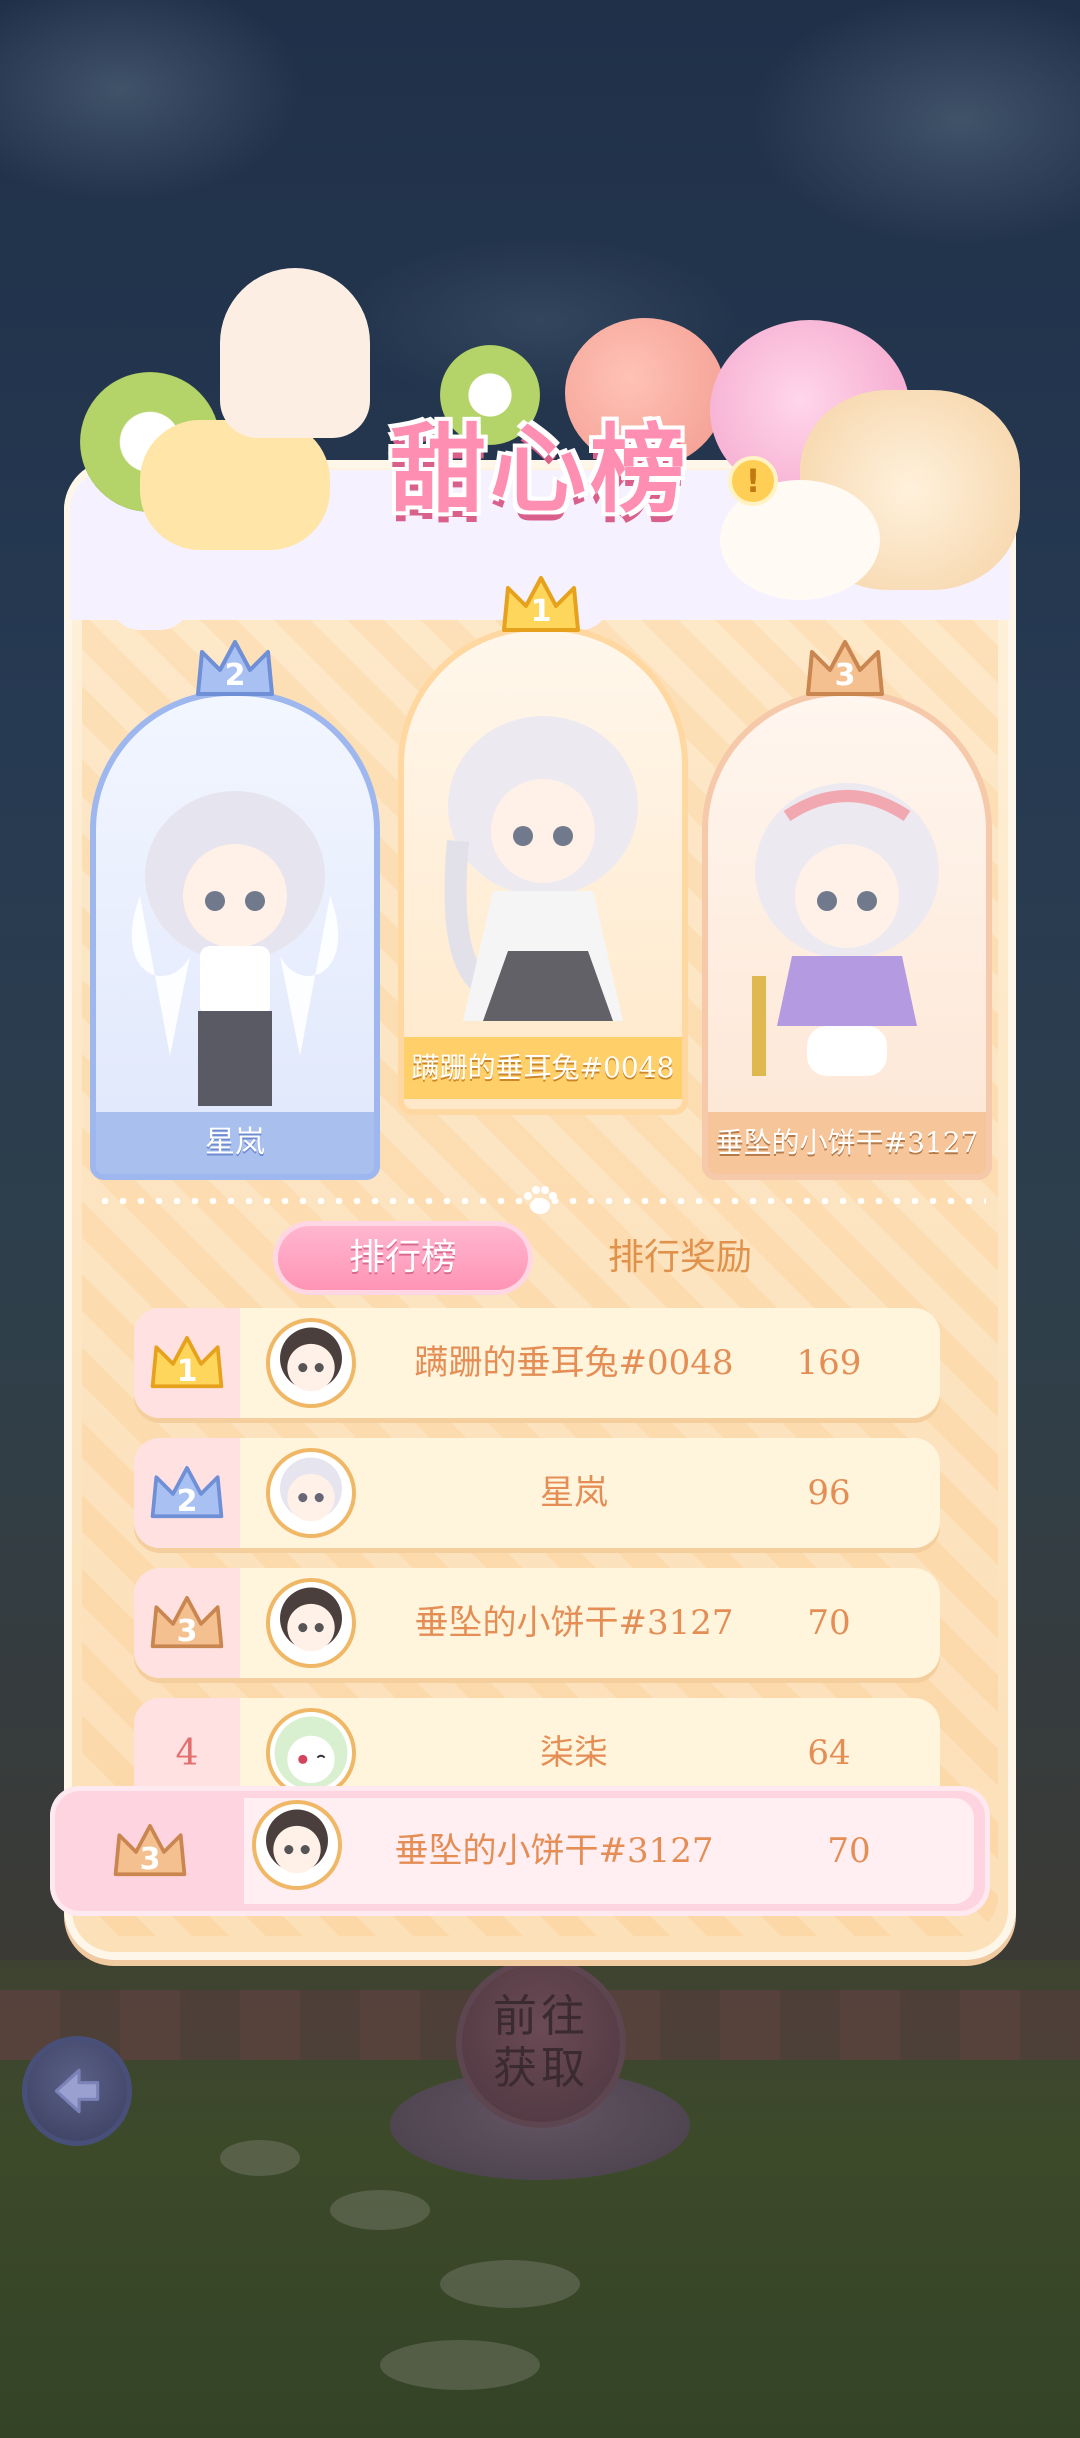  I want to click on rank-cell: 1, so click(187, 1363).